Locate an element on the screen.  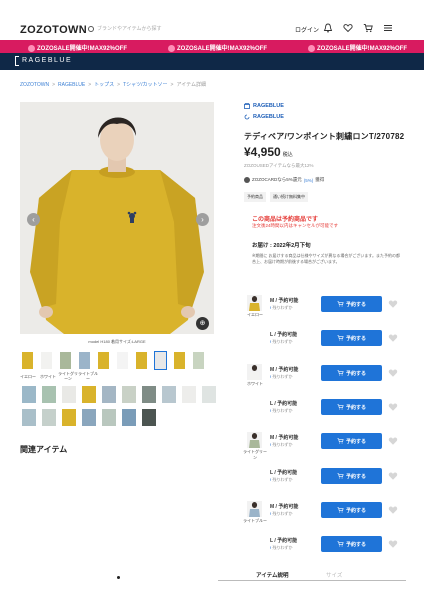
cursor-dot is located at coordinates (118, 577).